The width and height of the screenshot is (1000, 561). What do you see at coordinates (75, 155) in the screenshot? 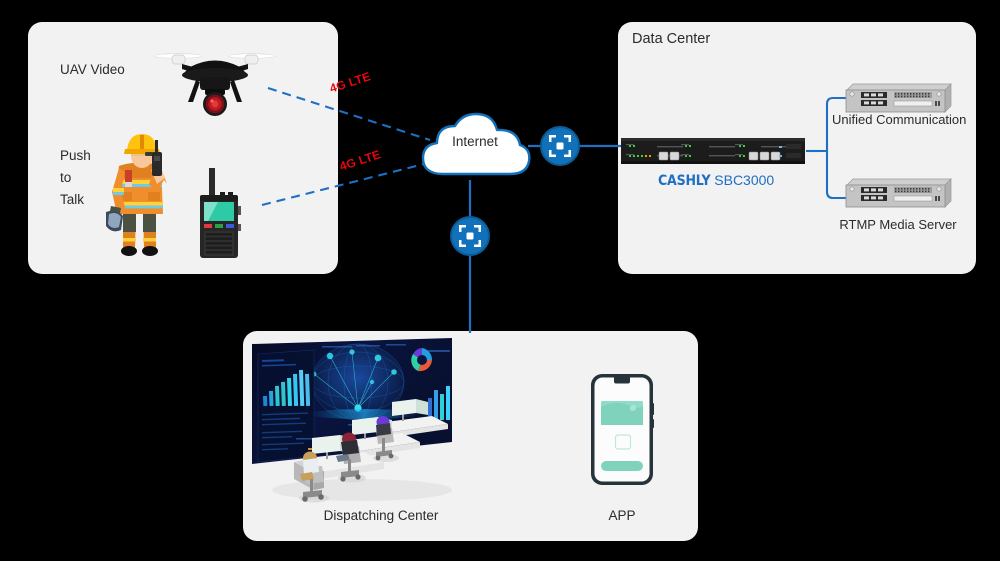
I see `push-to-talk-label-line1: Push` at bounding box center [75, 155].